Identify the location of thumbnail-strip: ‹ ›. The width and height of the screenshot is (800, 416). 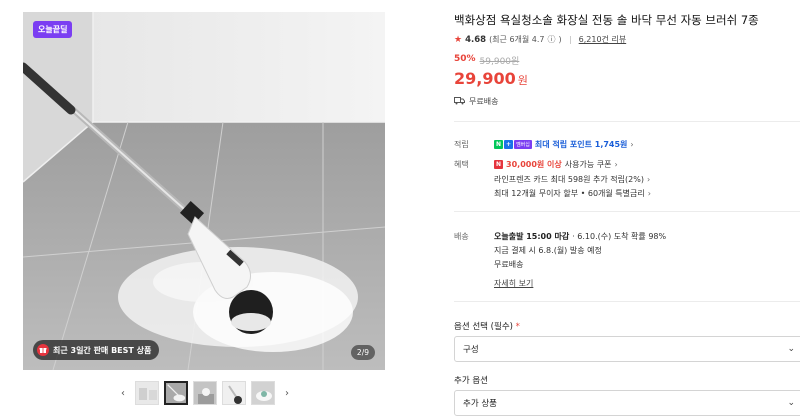
(205, 393).